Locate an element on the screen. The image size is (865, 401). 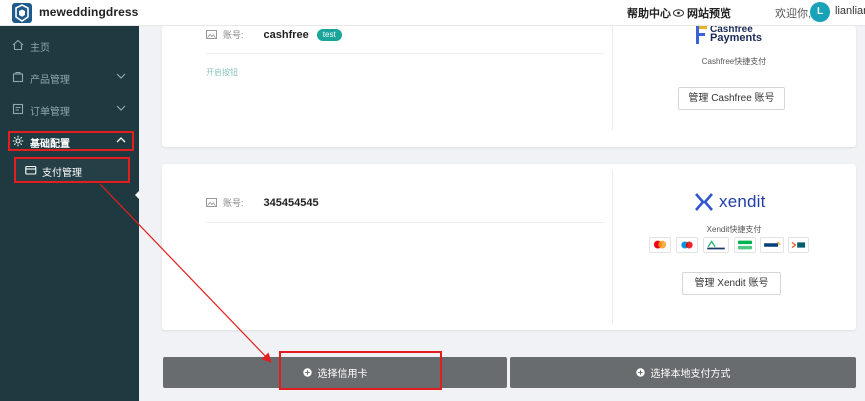
local-payment-label: 选择本地支付方式 is located at coordinates (690, 374).